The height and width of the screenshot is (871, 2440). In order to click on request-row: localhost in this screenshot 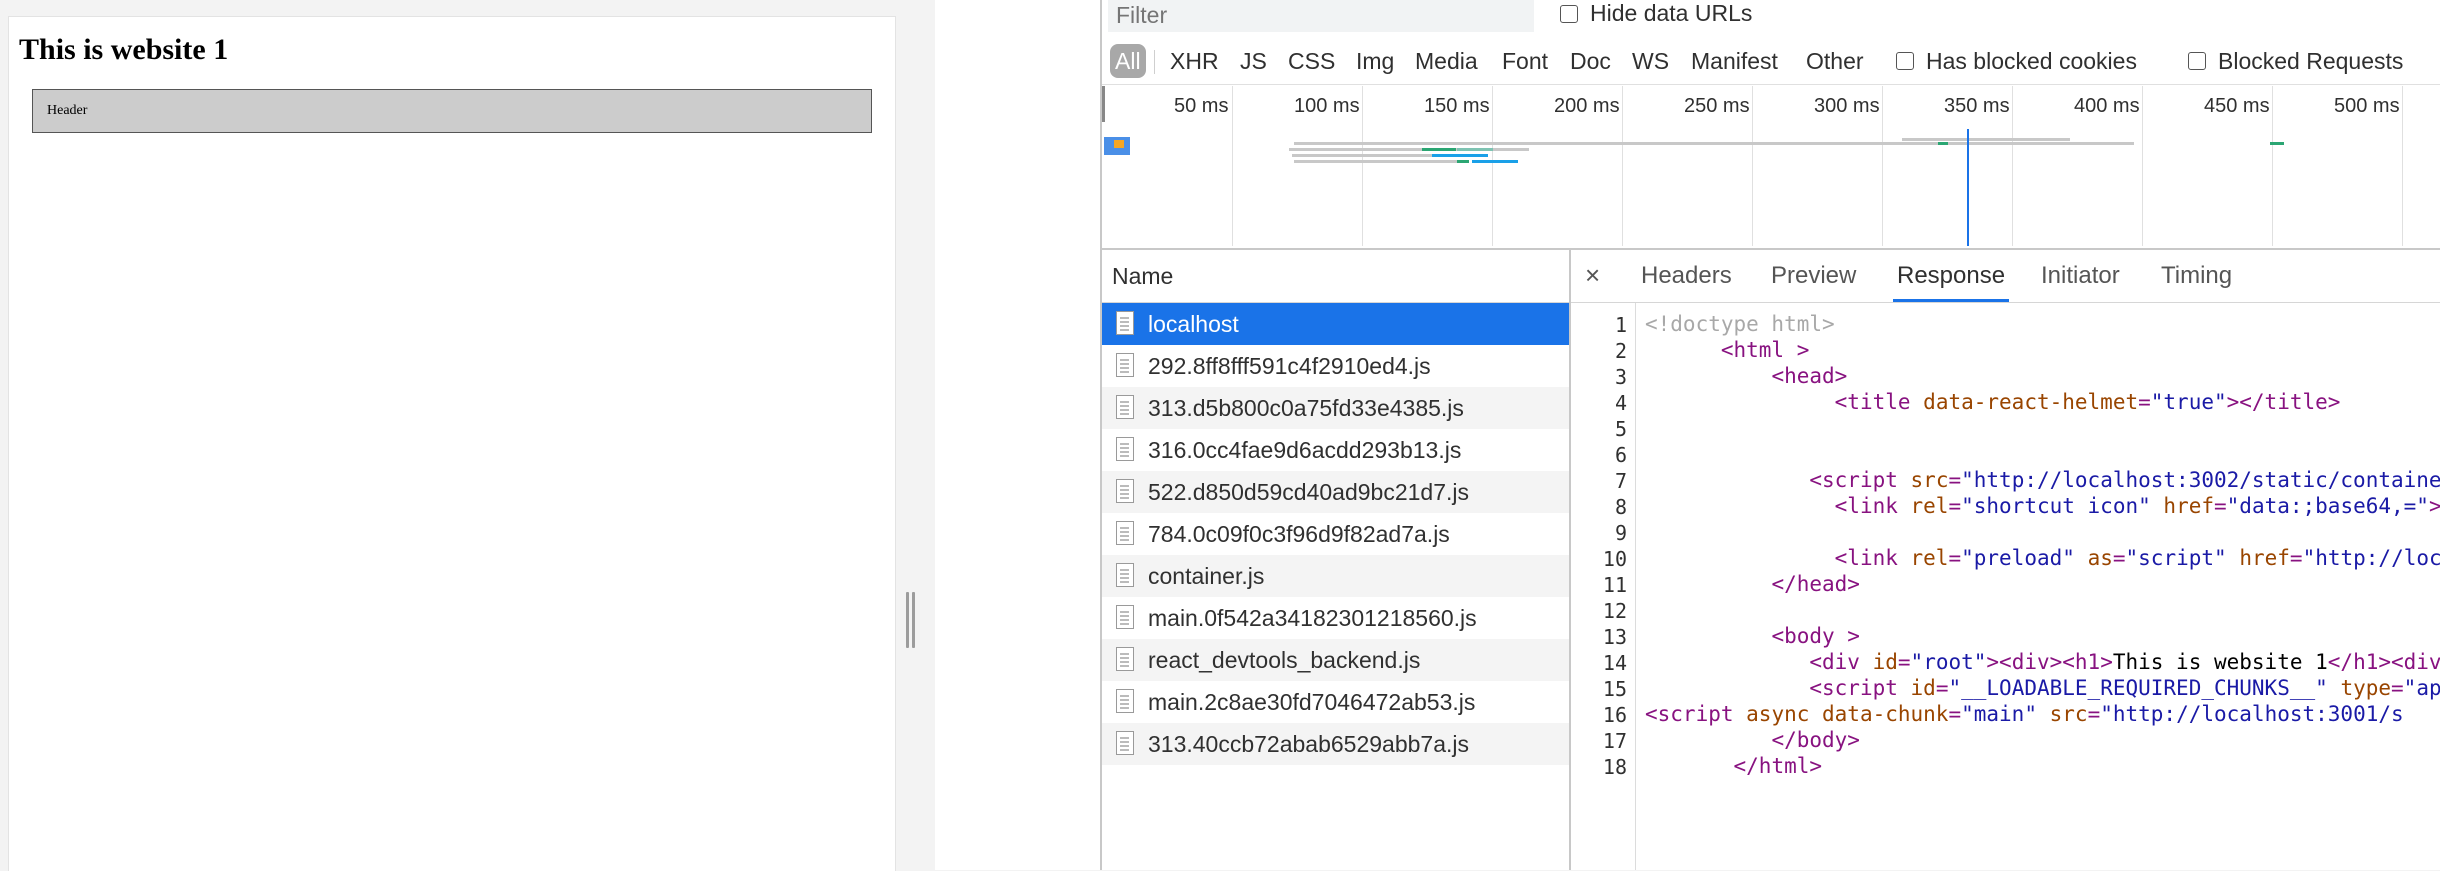, I will do `click(1335, 324)`.